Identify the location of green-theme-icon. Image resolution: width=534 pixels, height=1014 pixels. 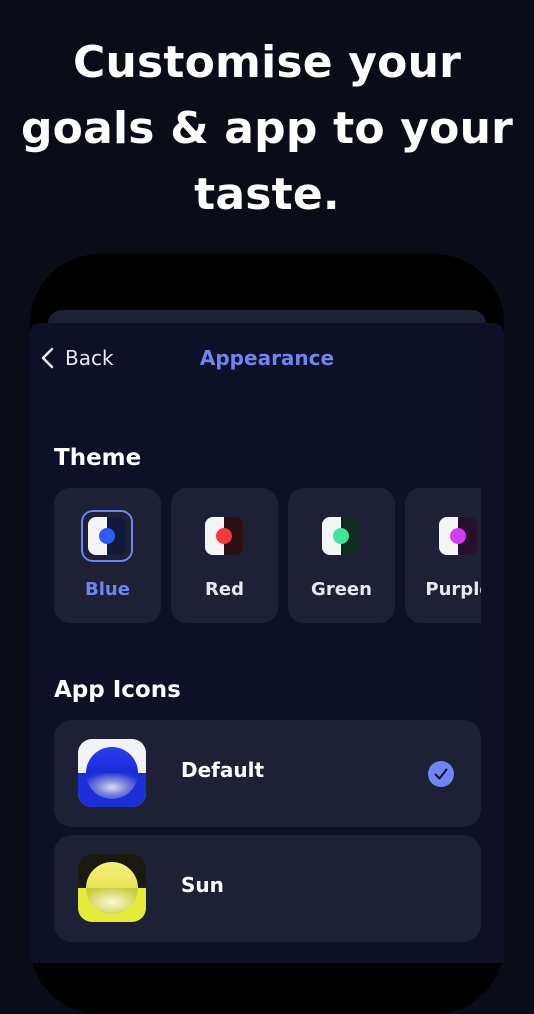
(341, 536).